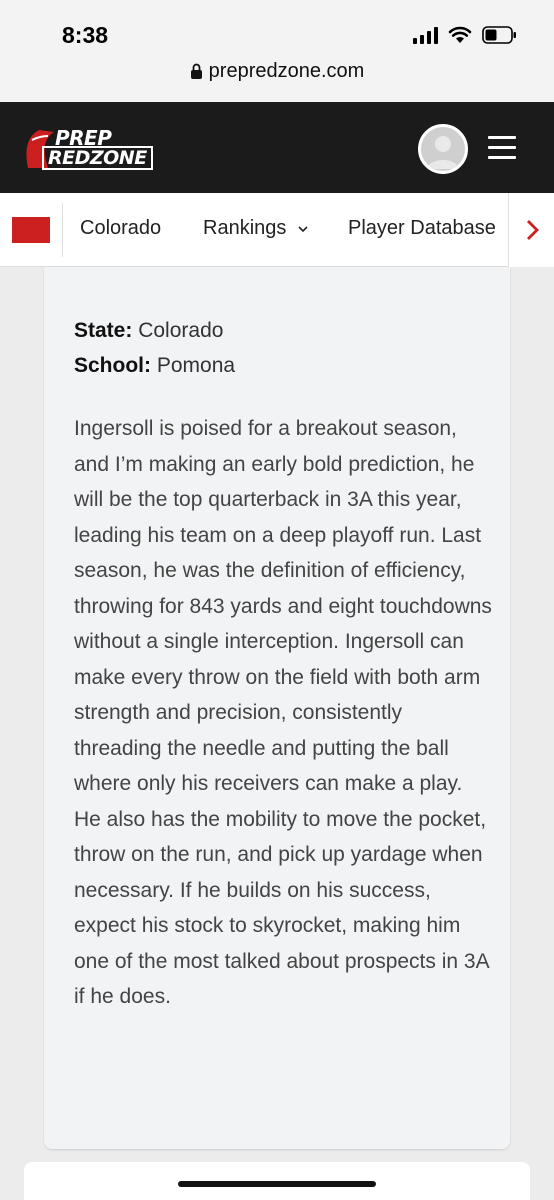 The image size is (554, 1200). What do you see at coordinates (85, 35) in the screenshot?
I see `status-time: 8:38` at bounding box center [85, 35].